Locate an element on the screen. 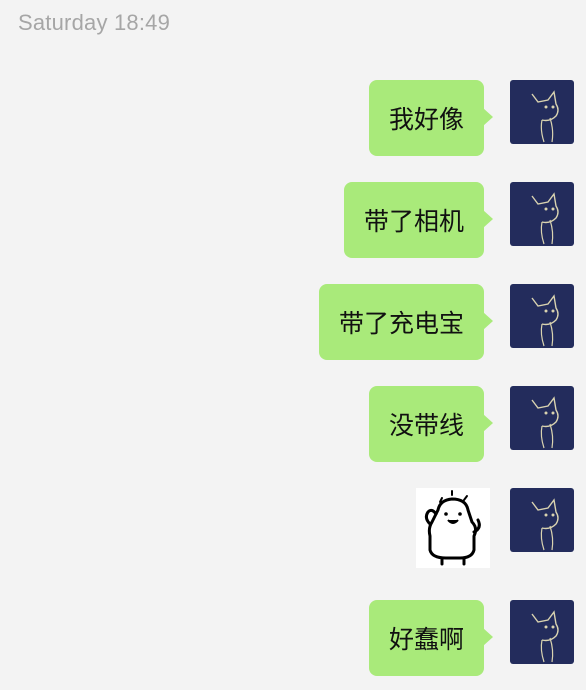  message-row: 没带线 is located at coordinates (471, 424).